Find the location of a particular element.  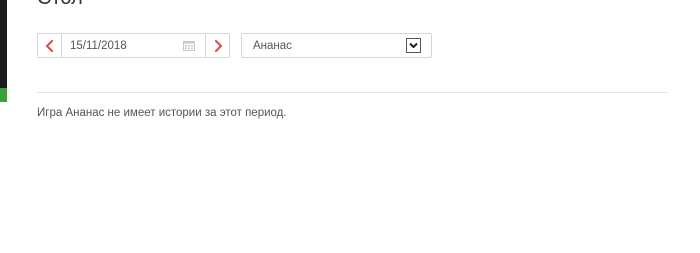

background-window-edge is located at coordinates (3, 126).